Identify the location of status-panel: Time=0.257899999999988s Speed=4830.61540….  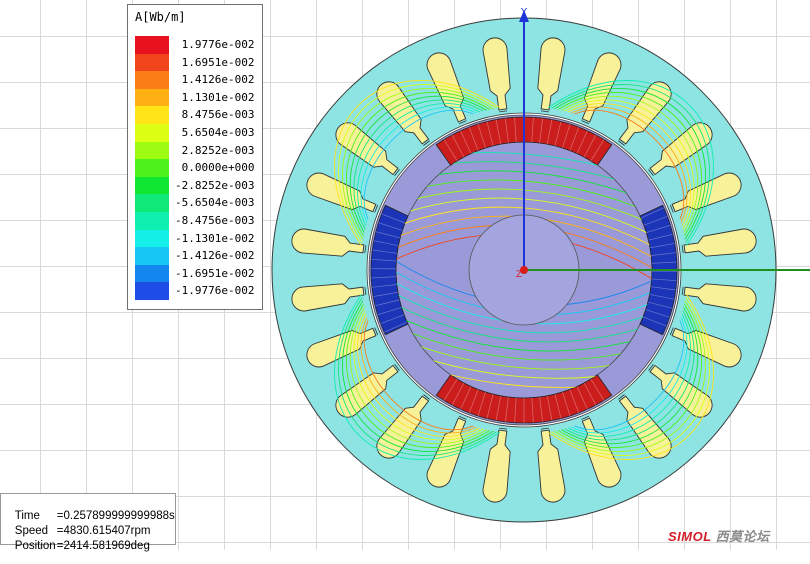
(88, 519).